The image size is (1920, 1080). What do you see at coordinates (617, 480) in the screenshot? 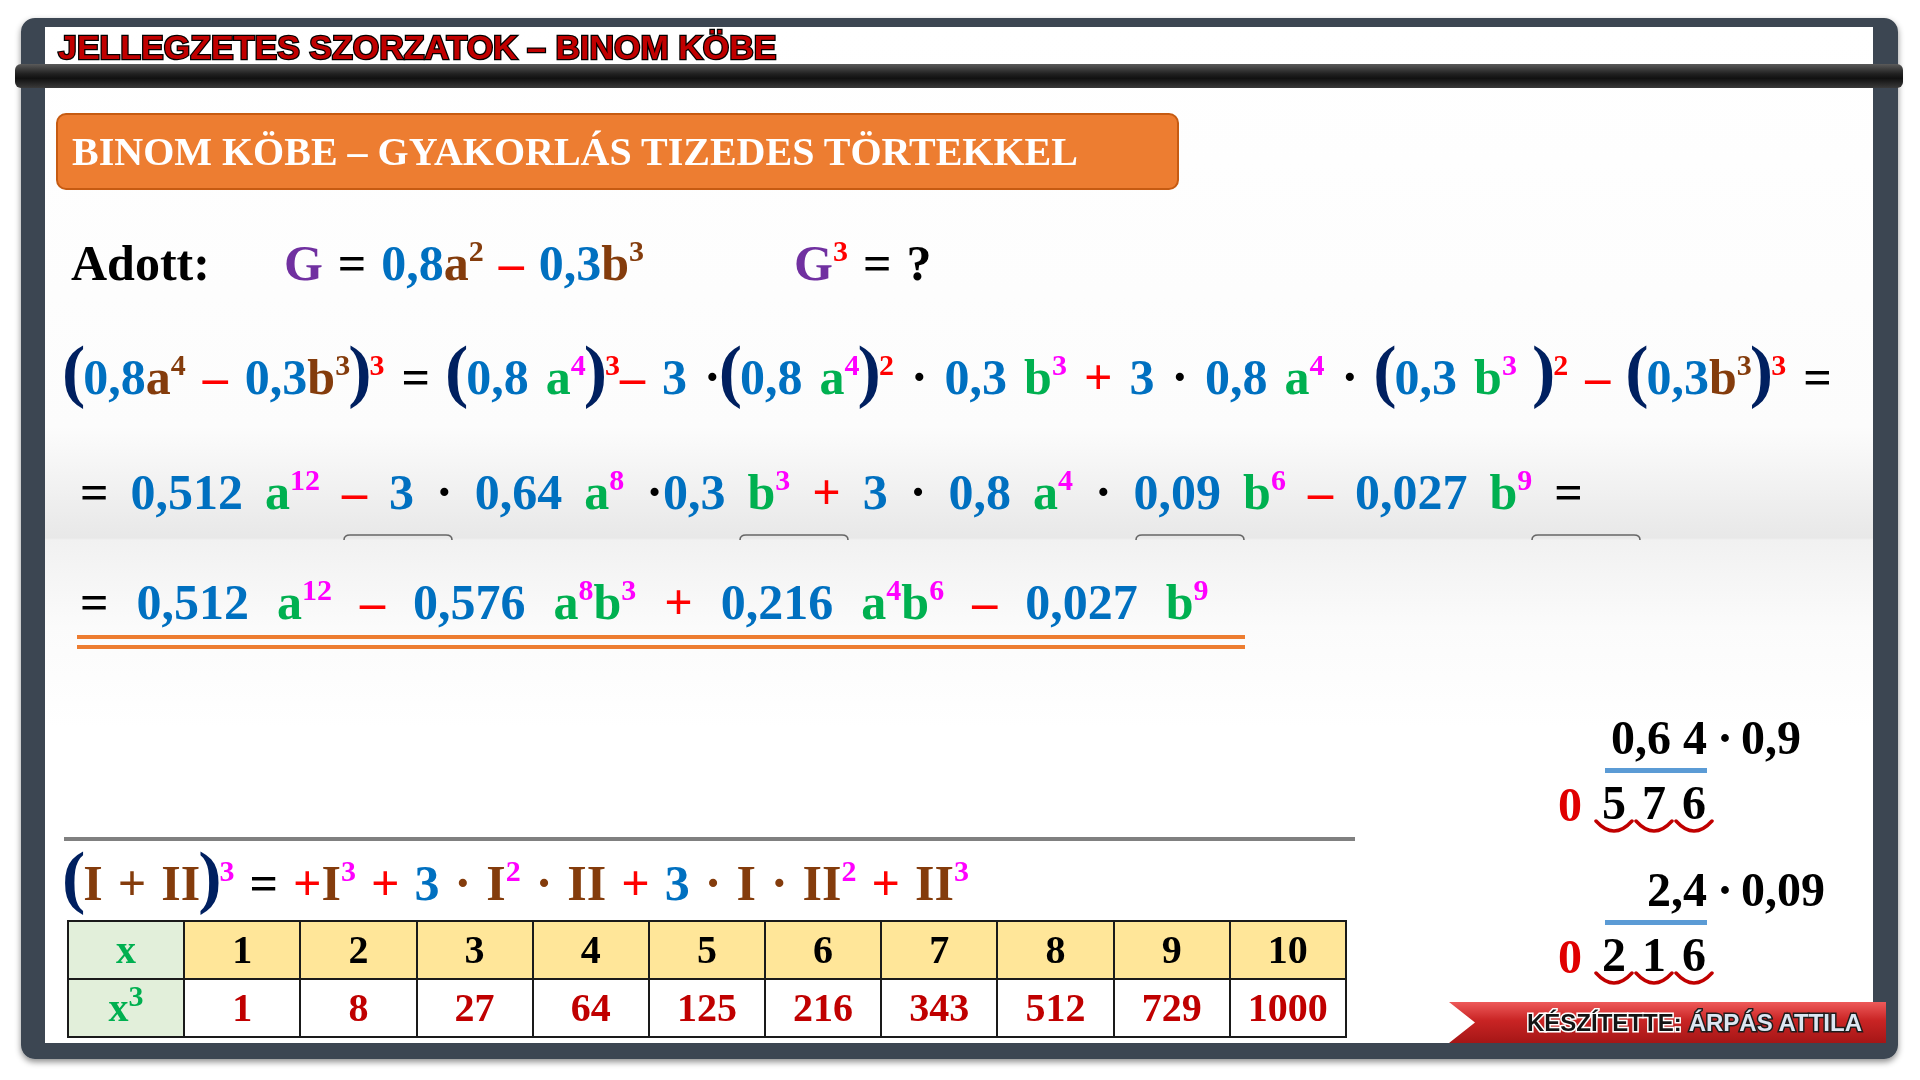
I see `exponent: 8` at bounding box center [617, 480].